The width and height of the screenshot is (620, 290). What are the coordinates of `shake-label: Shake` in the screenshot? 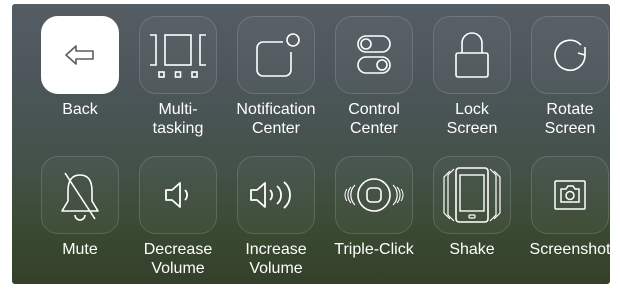 It's located at (472, 249).